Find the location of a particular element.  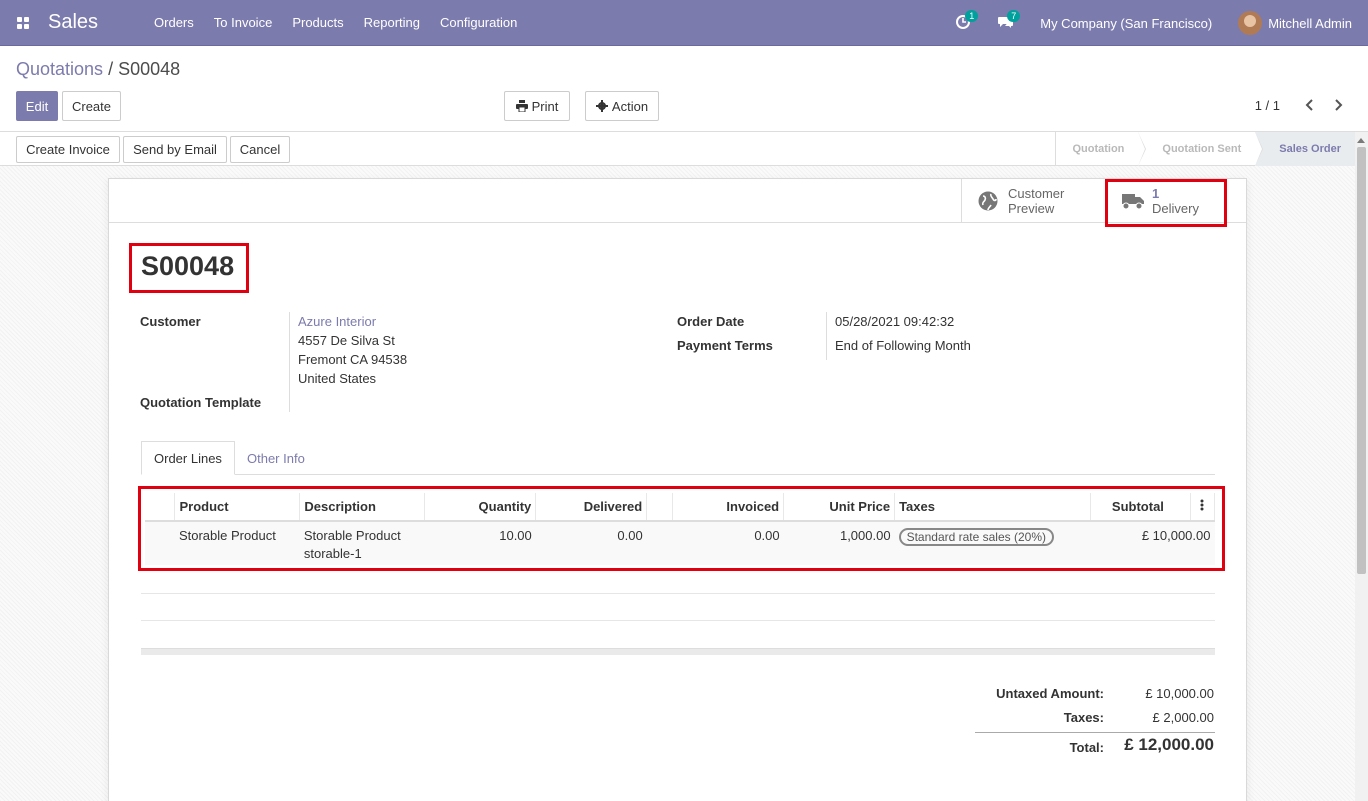

taxes-value: £ 2,000.00 is located at coordinates (1183, 717).